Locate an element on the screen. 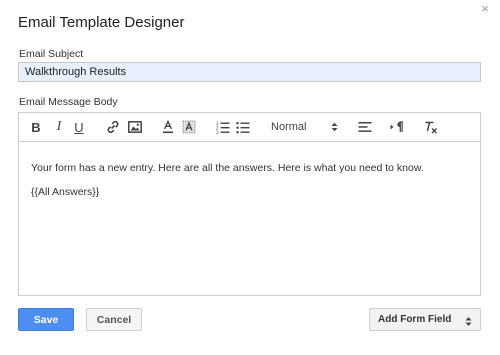 This screenshot has height=355, width=500. background-color-icon is located at coordinates (189, 127).